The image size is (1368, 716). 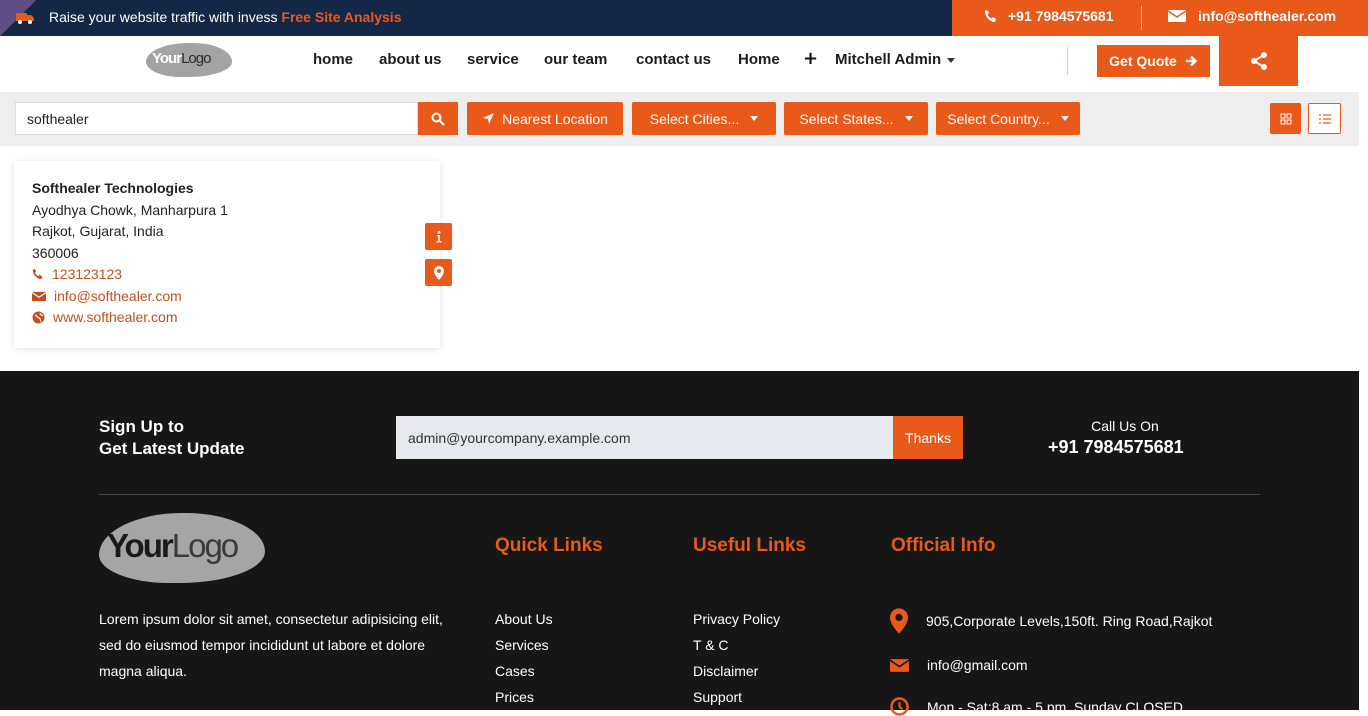 I want to click on share-icon, so click(x=1258, y=61).